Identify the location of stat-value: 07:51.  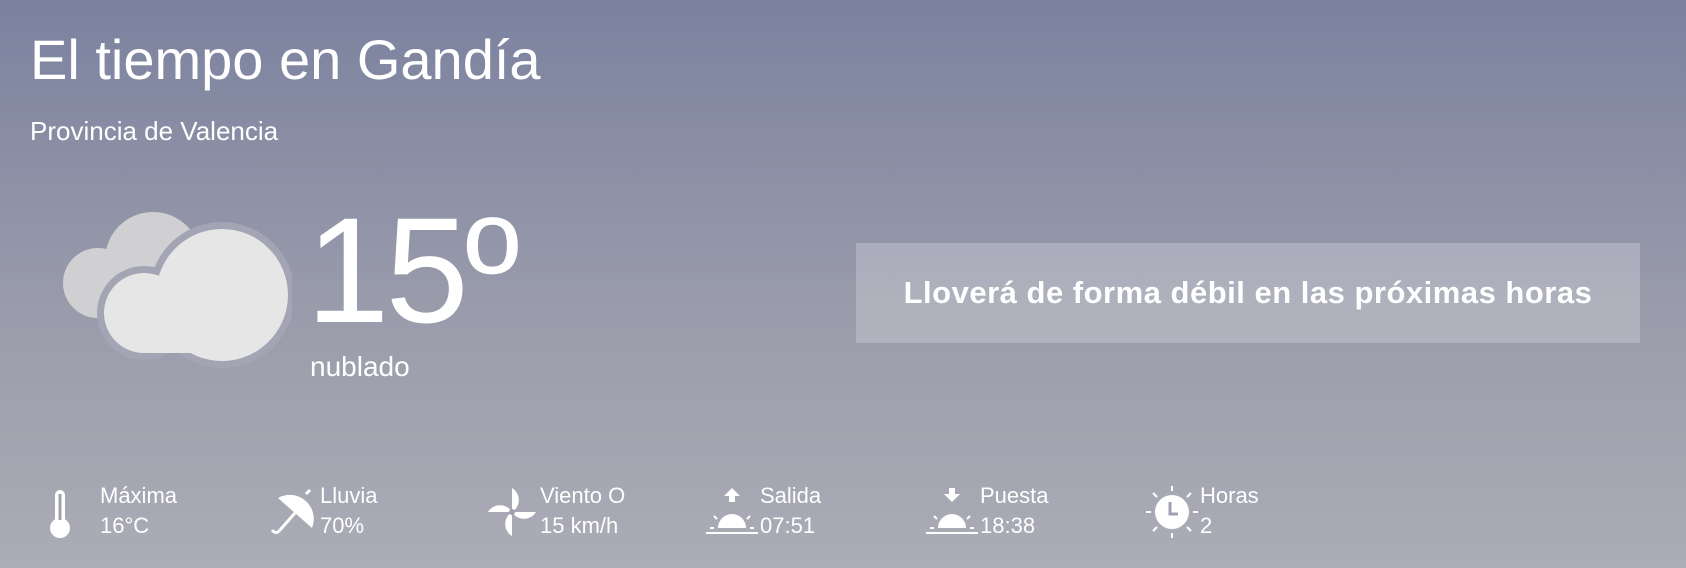
(788, 525).